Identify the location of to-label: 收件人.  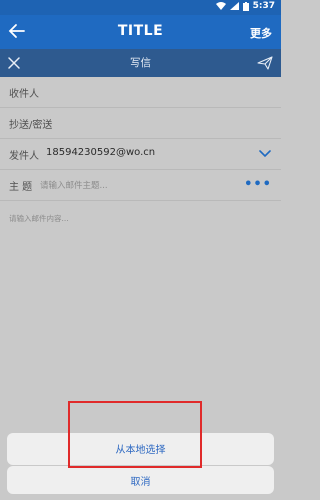
(24, 94).